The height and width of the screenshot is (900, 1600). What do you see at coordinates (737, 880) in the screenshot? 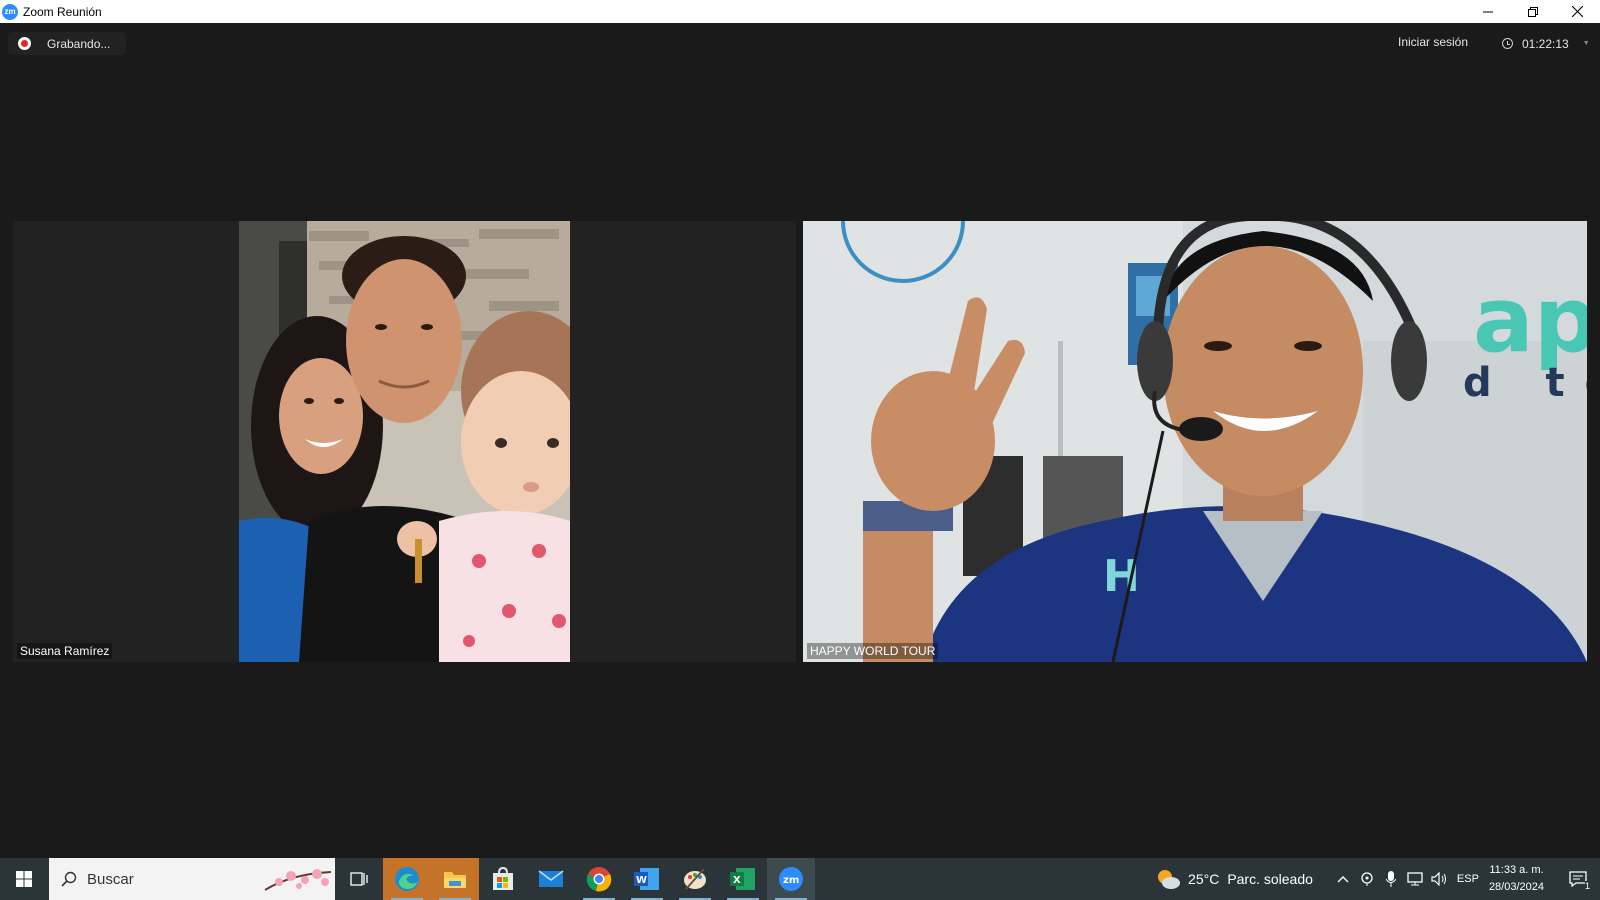
I see `svg-text: X` at bounding box center [737, 880].